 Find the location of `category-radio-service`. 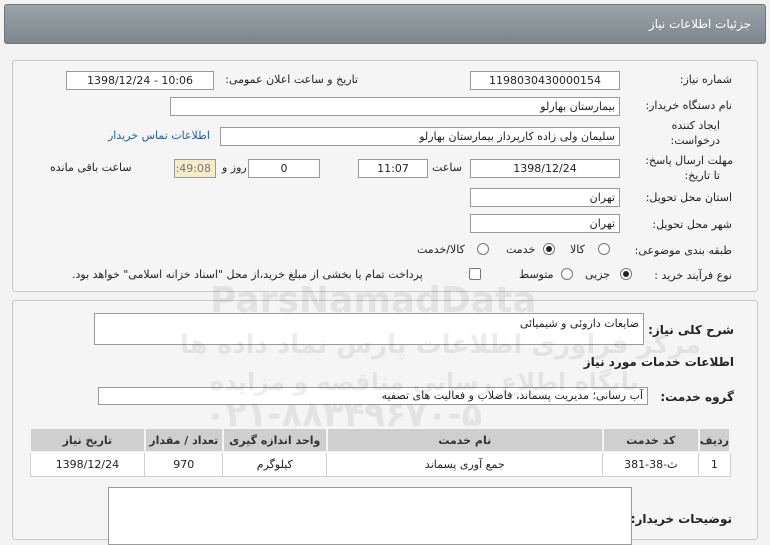

category-radio-service is located at coordinates (549, 249).